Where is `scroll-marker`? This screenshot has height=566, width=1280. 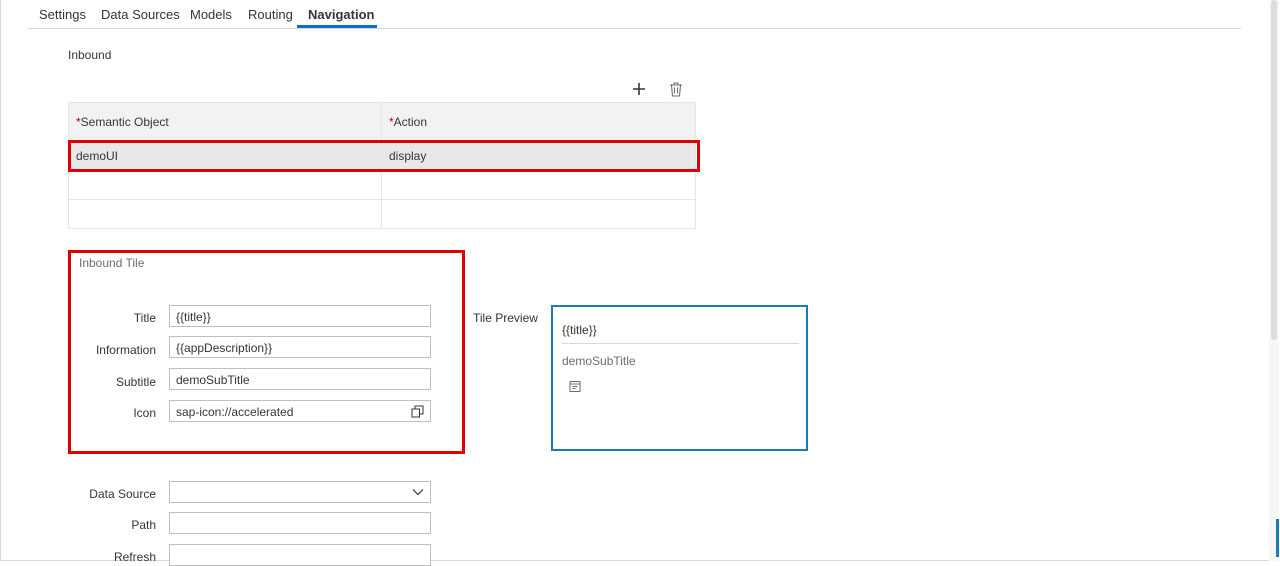 scroll-marker is located at coordinates (1277, 538).